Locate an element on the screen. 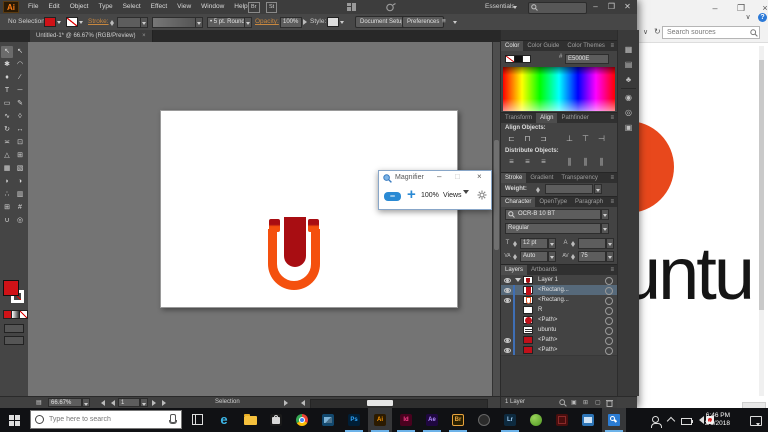 This screenshot has width=768, height=432. style-swatch is located at coordinates (333, 22).